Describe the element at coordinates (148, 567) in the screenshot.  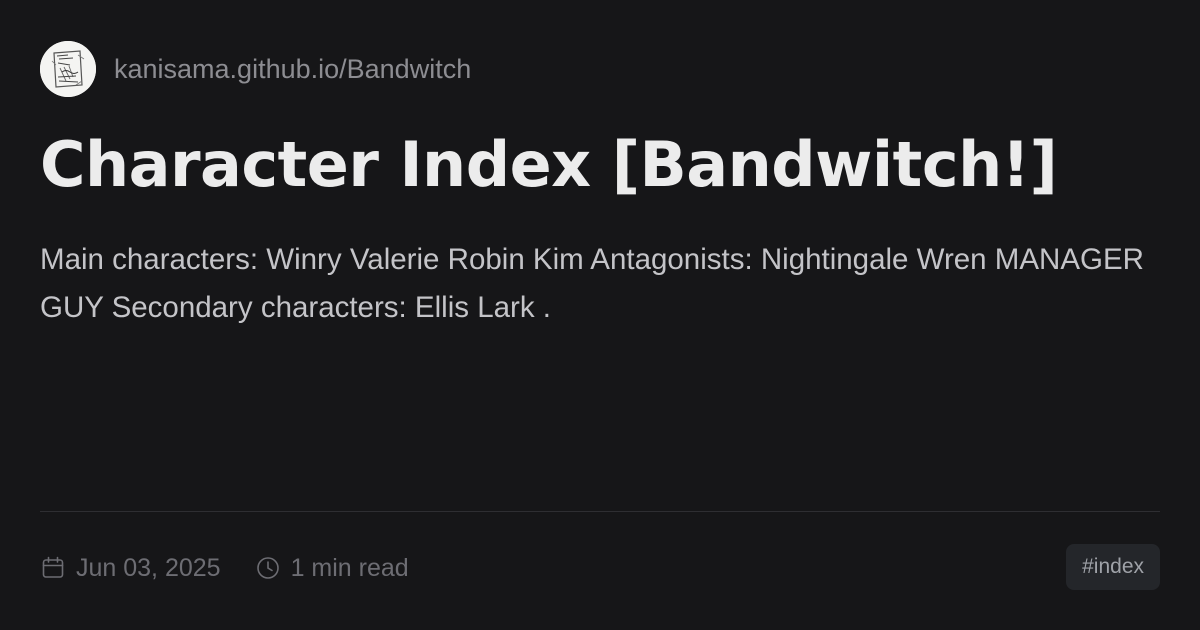
I see `date-text: Jun 03, 2025` at that location.